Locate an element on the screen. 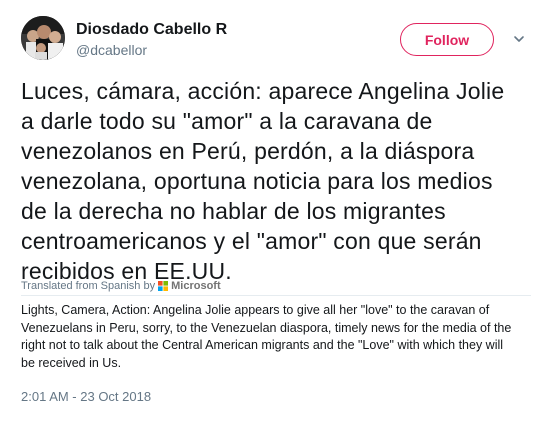  divider is located at coordinates (276, 295).